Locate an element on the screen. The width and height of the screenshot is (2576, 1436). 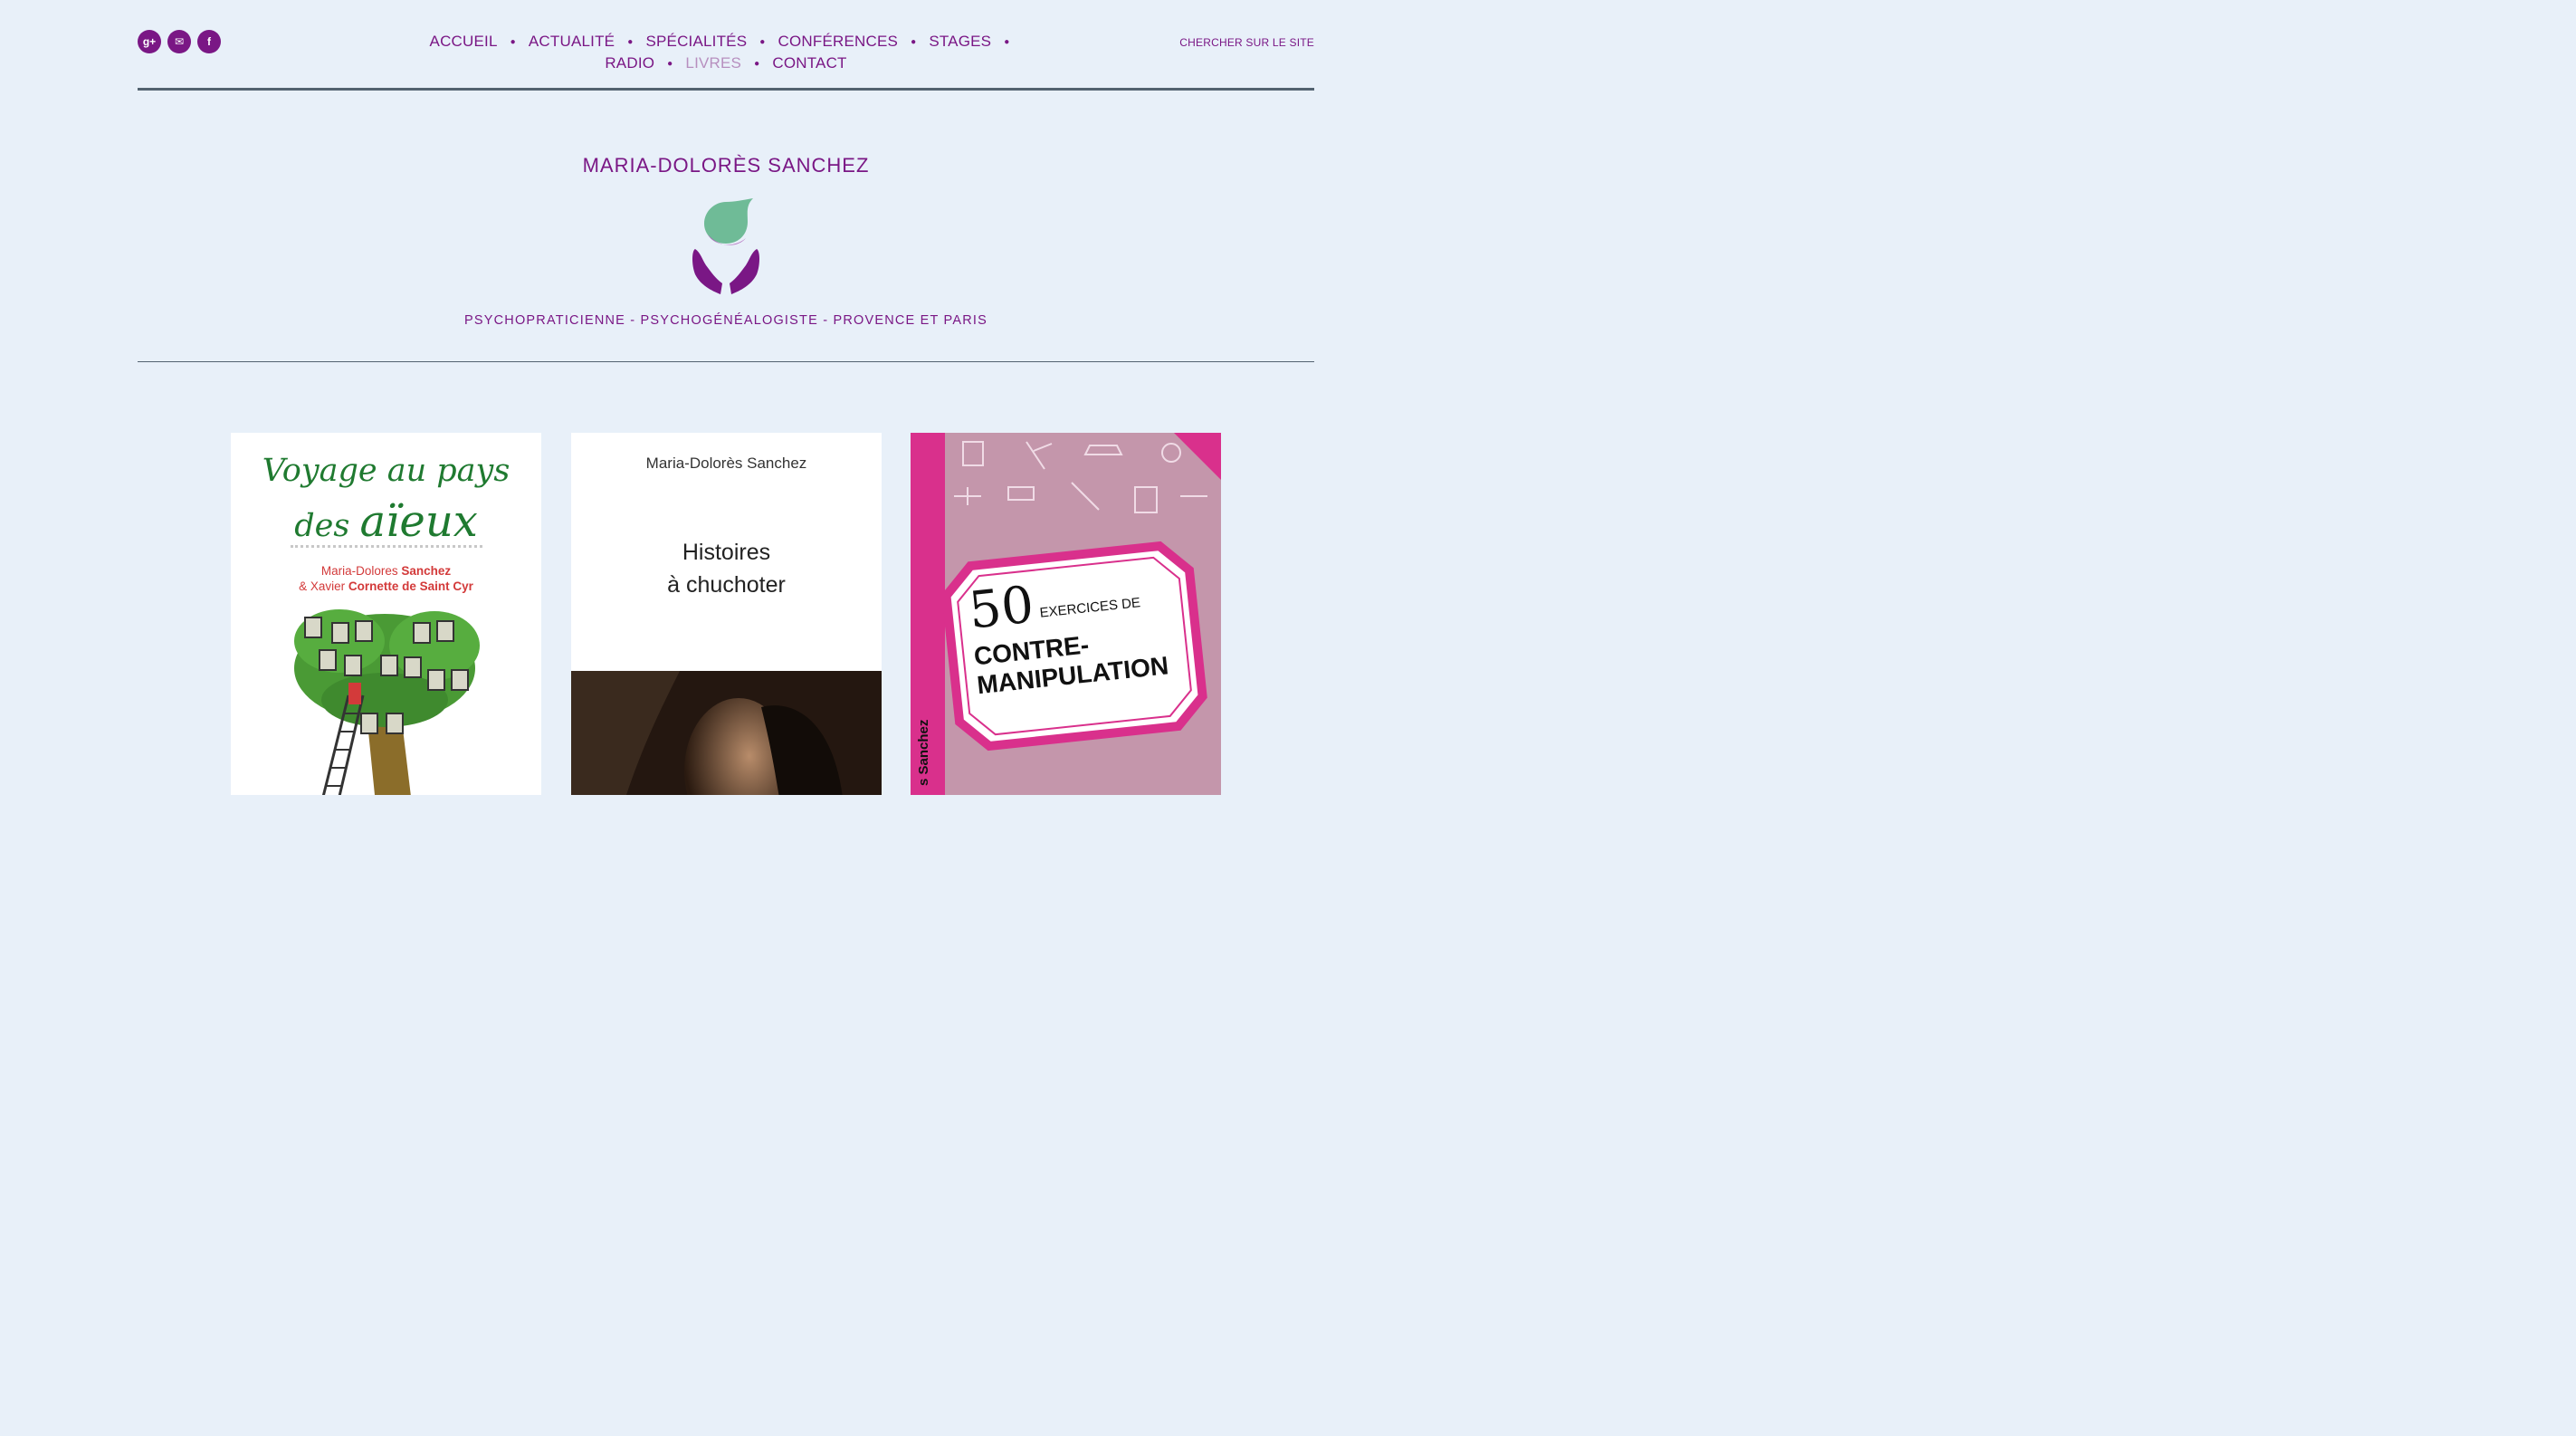
cover-corner is located at coordinates (1197, 456).